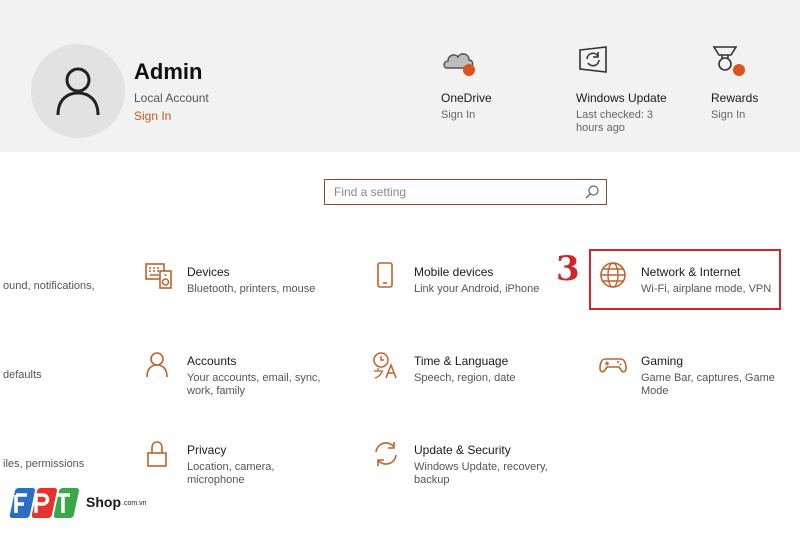 The height and width of the screenshot is (533, 800). What do you see at coordinates (22, 375) in the screenshot?
I see `apps-tile-subtitle: defaults` at bounding box center [22, 375].